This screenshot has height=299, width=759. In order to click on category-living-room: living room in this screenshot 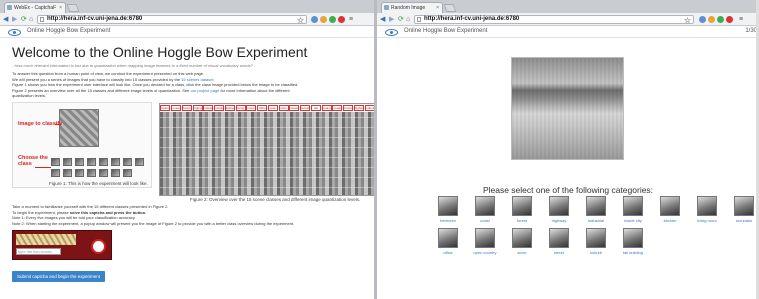, I will do `click(707, 209)`.